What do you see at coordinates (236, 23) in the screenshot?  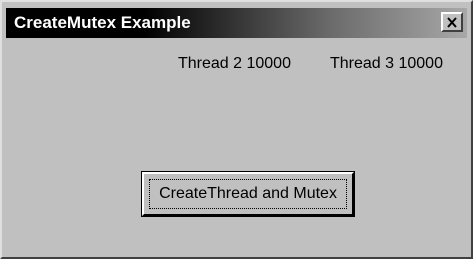 I see `title-bar: CreateMutex Example` at bounding box center [236, 23].